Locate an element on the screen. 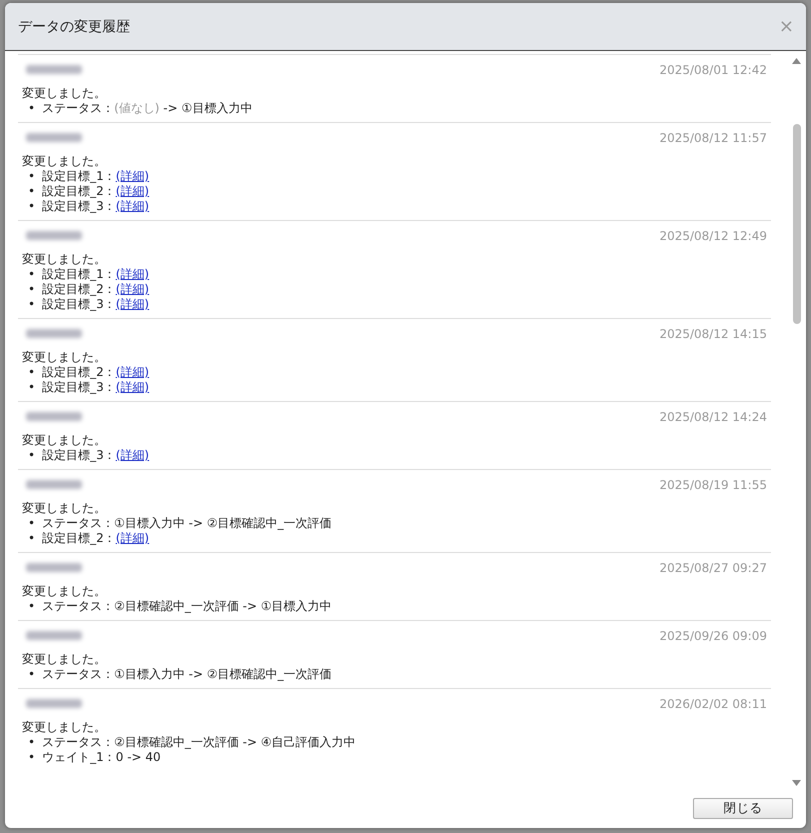  entry-date: 2026/02/02 08:11 is located at coordinates (713, 703).